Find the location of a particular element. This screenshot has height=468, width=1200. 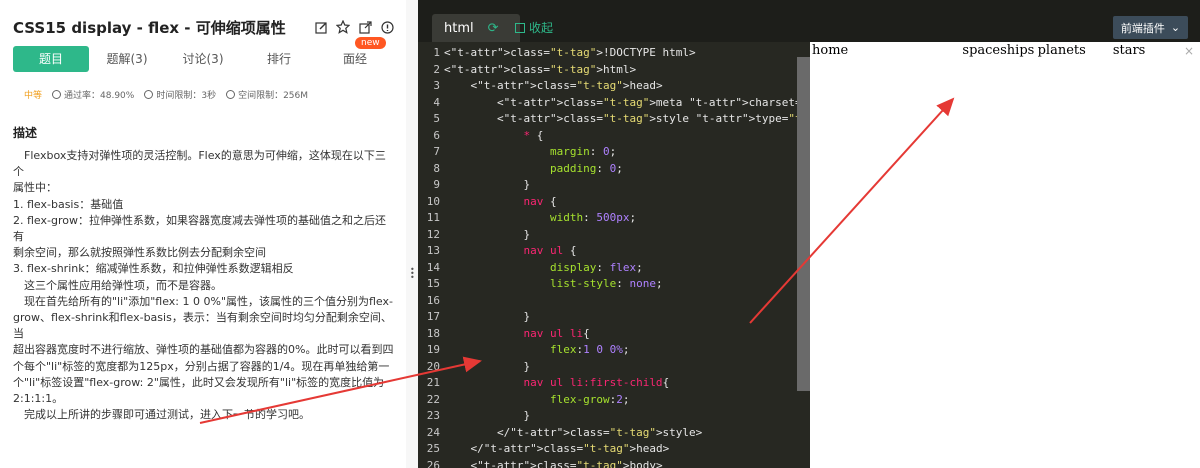

clock-icon is located at coordinates (149, 94).